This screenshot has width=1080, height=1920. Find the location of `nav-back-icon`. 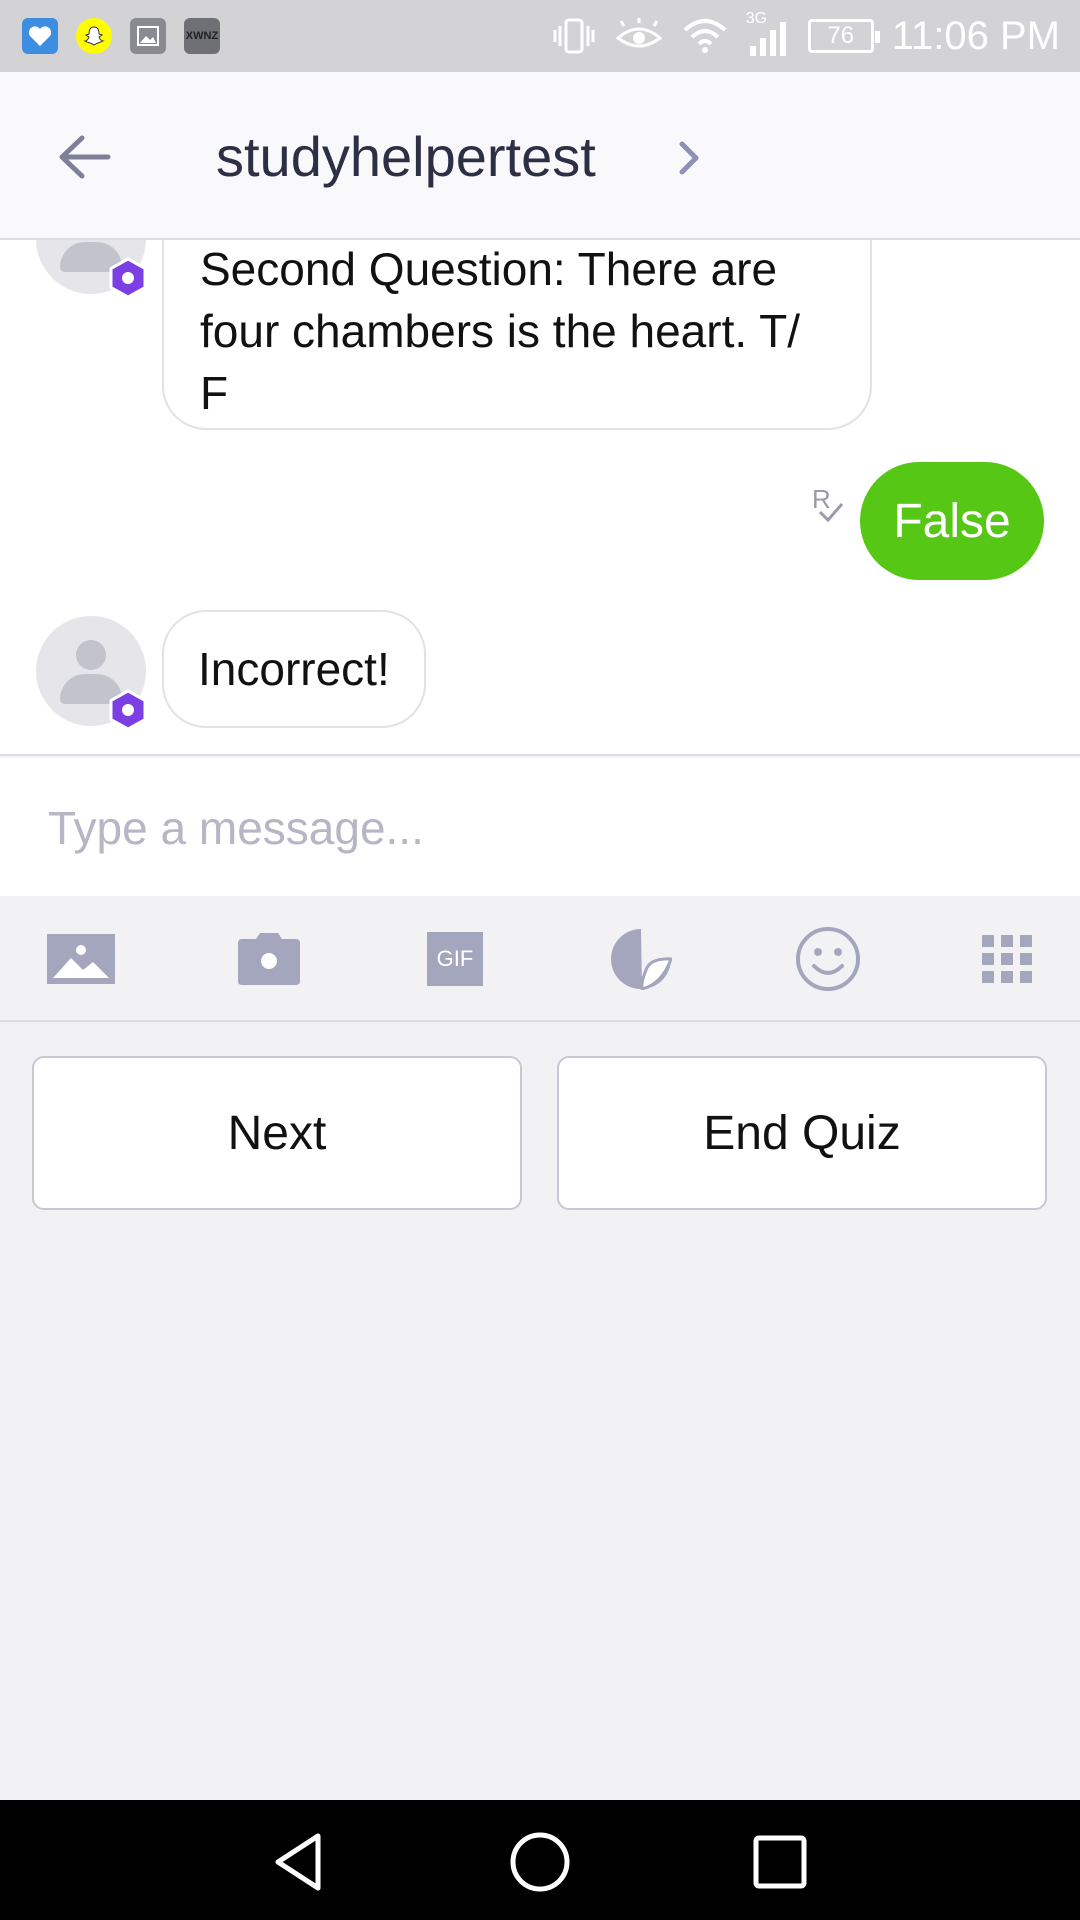

nav-back-icon is located at coordinates (300, 1862).